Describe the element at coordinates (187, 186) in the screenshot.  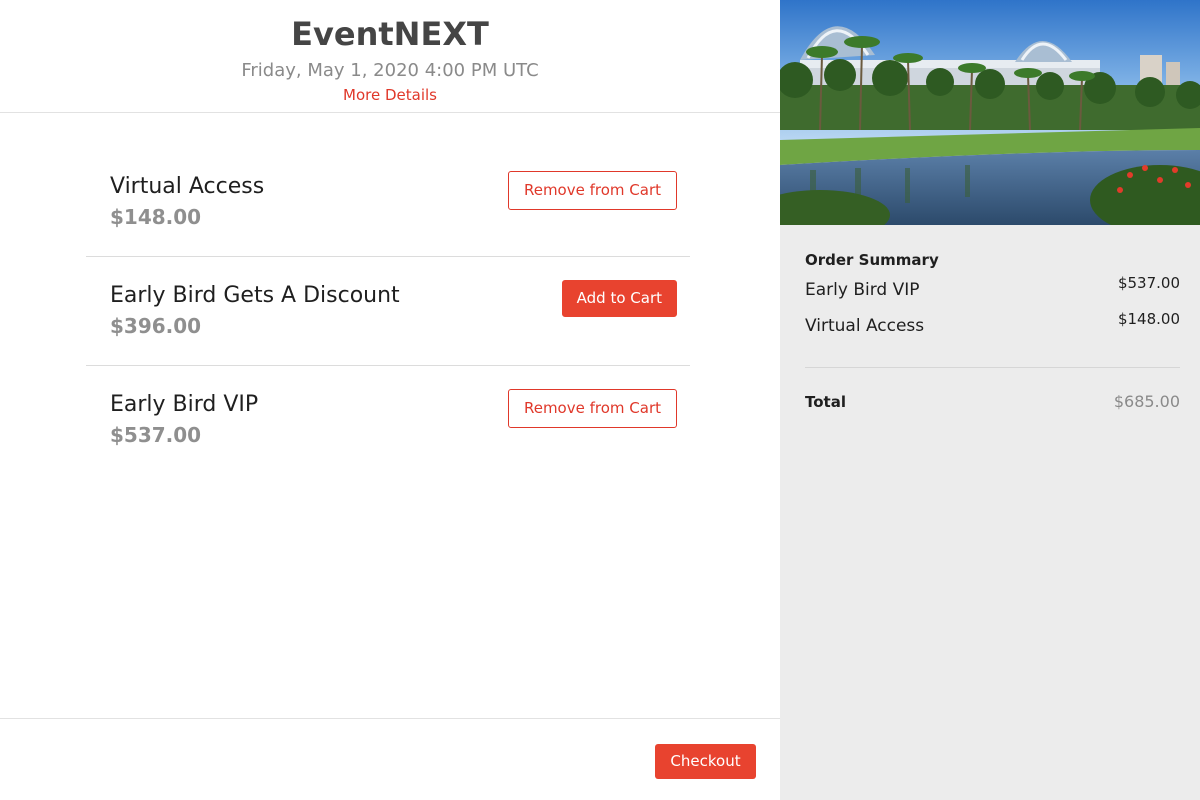
I see `ticket-name: Virtual Access` at that location.